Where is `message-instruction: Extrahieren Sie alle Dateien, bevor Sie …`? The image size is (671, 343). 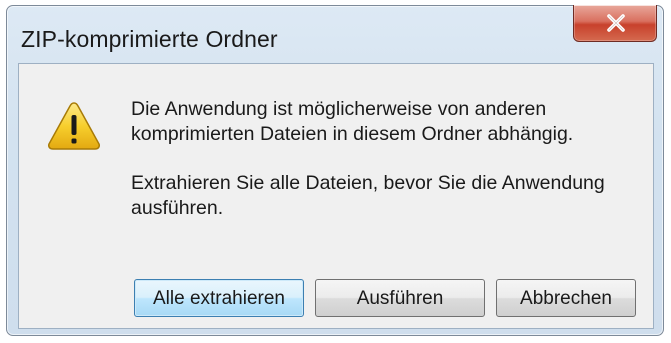 message-instruction: Extrahieren Sie alle Dateien, bevor Sie … is located at coordinates (368, 195).